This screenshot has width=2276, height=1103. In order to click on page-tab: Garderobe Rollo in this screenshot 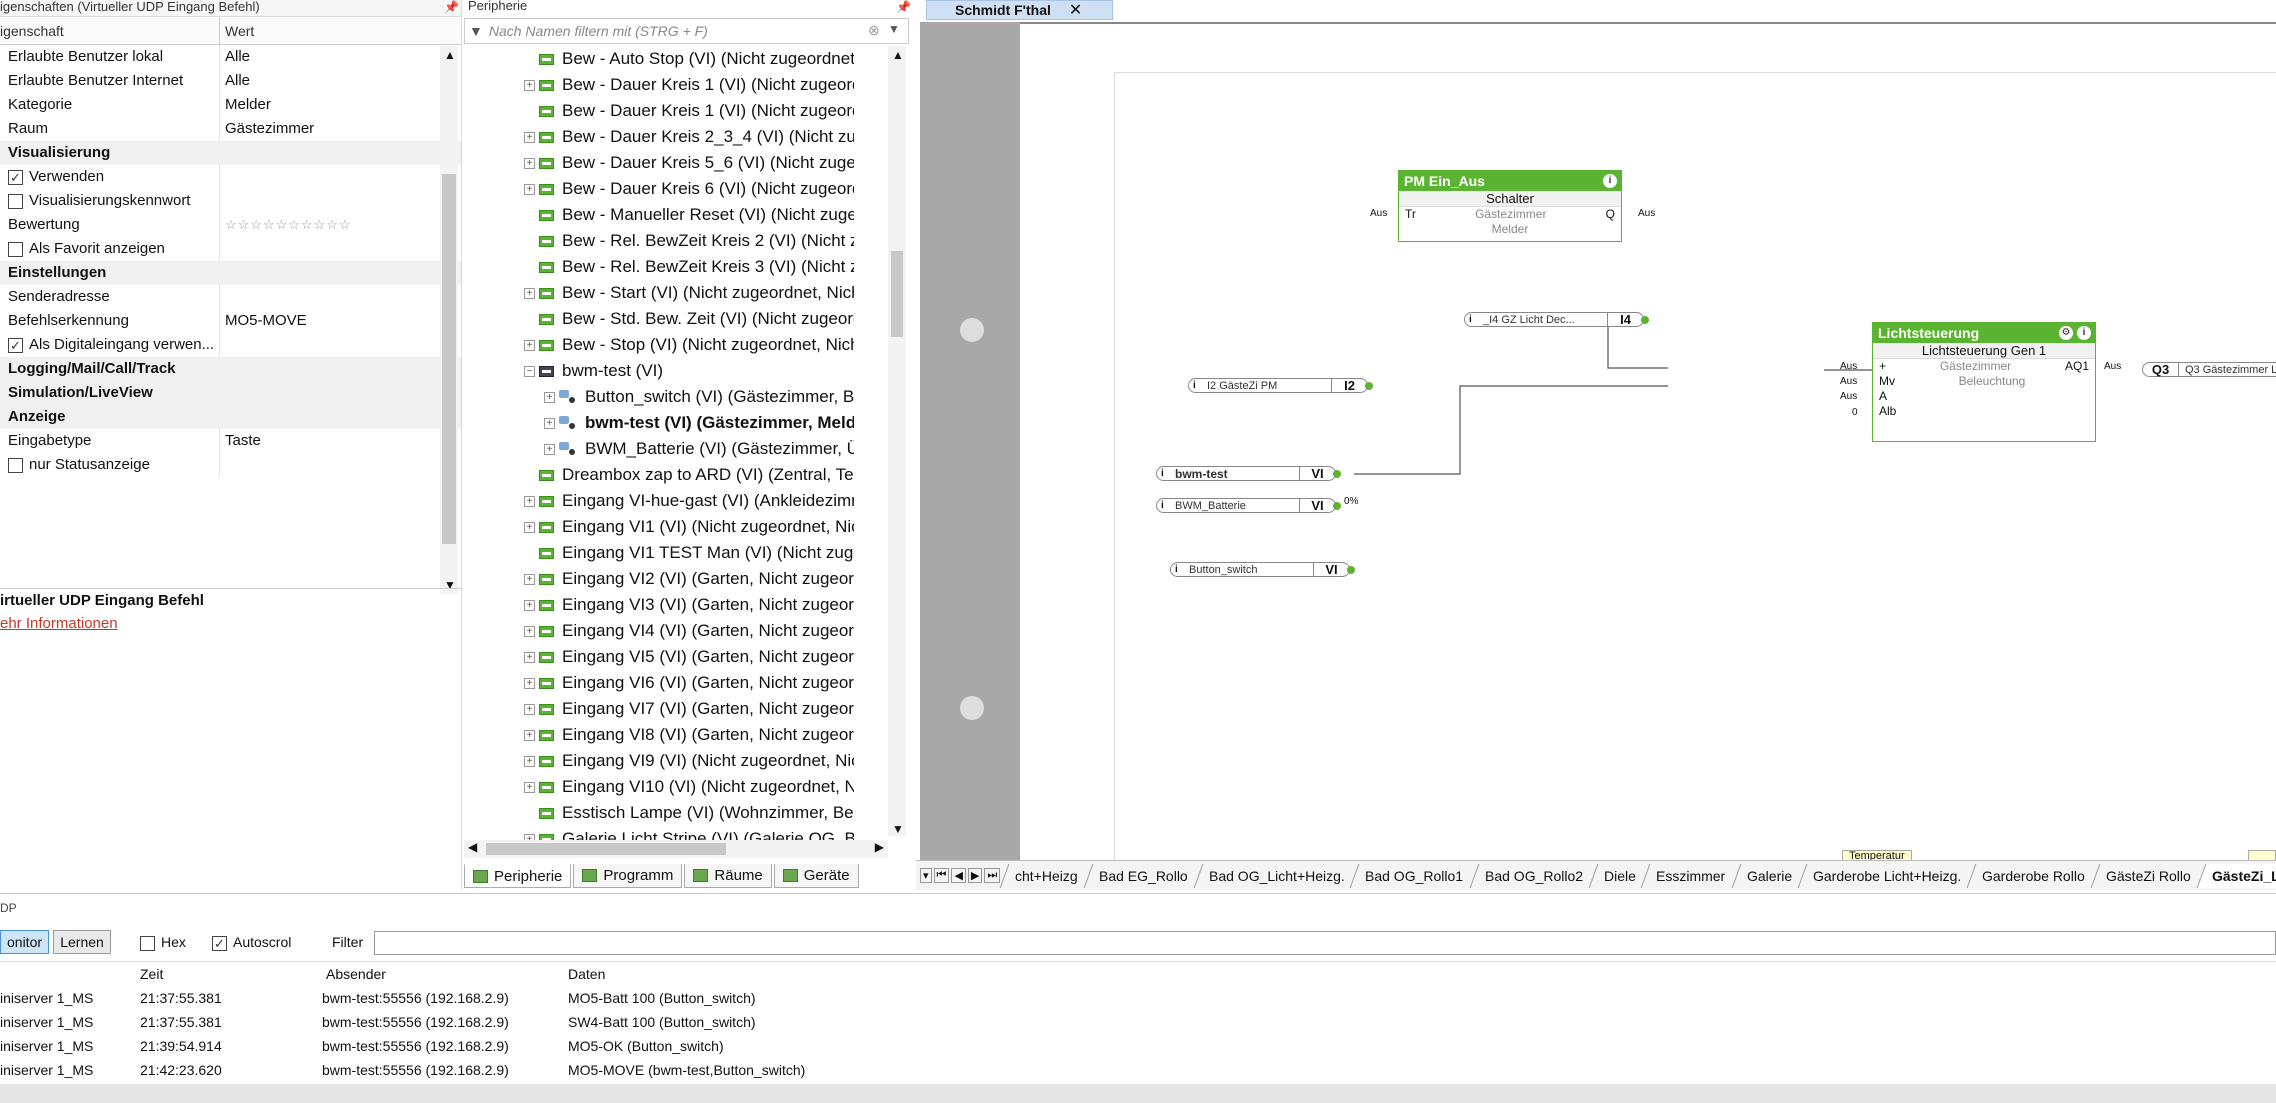, I will do `click(2033, 875)`.